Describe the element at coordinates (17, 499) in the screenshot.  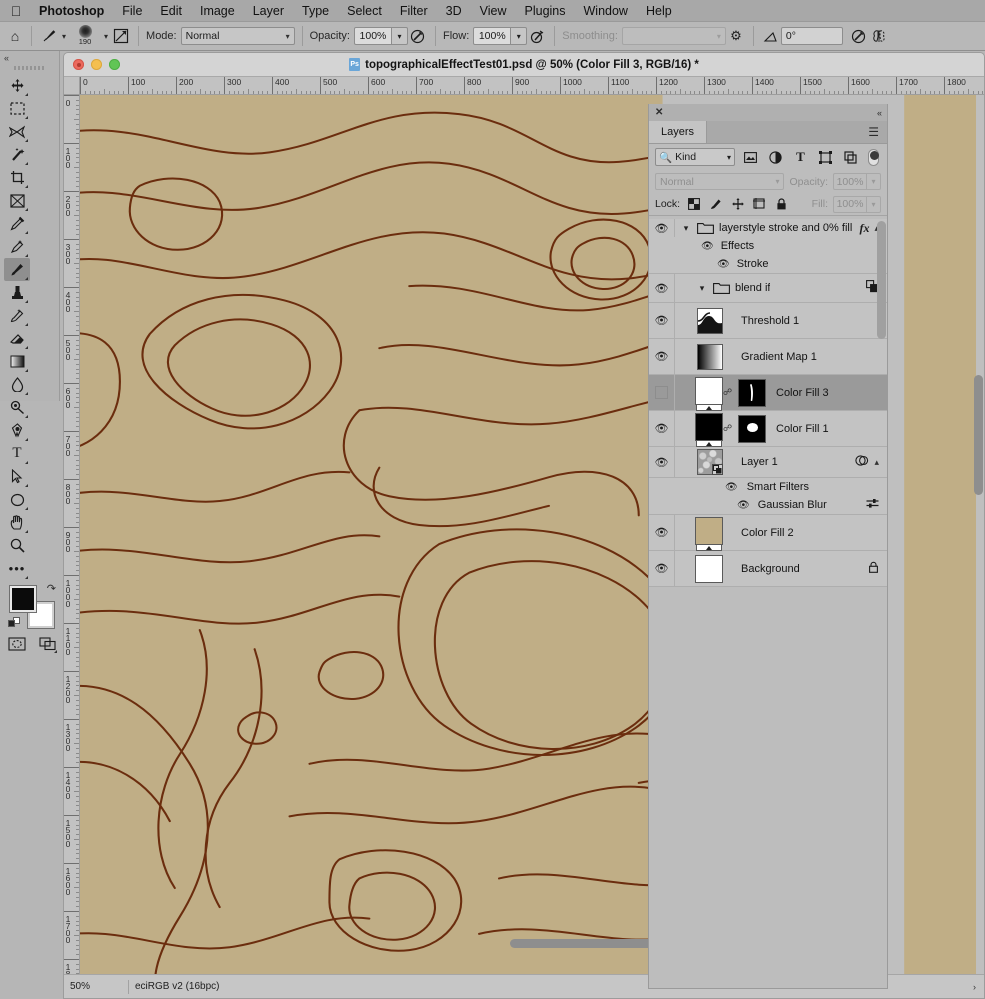
I see `ellipse-tool` at that location.